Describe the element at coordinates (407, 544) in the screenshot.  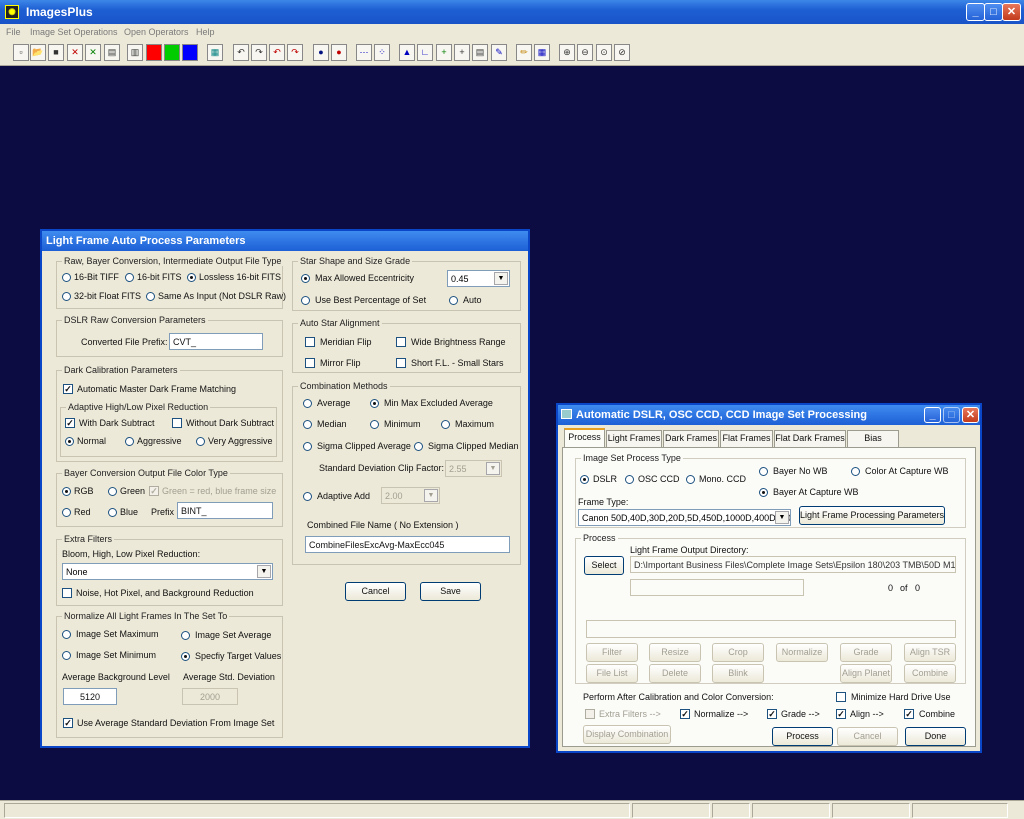
I see `combined-filename-input: CombineFilesExcAvg-MaxEcc045` at that location.